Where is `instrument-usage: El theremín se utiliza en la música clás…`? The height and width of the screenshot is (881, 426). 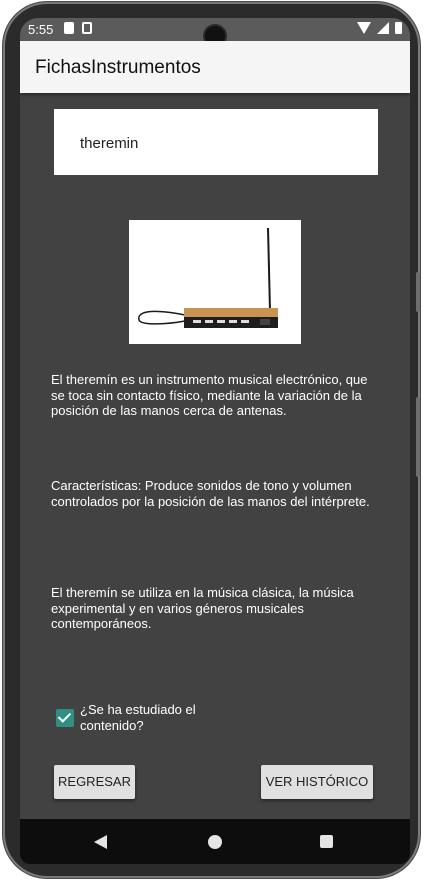
instrument-usage: El theremín se utiliza en la música clás… is located at coordinates (202, 608).